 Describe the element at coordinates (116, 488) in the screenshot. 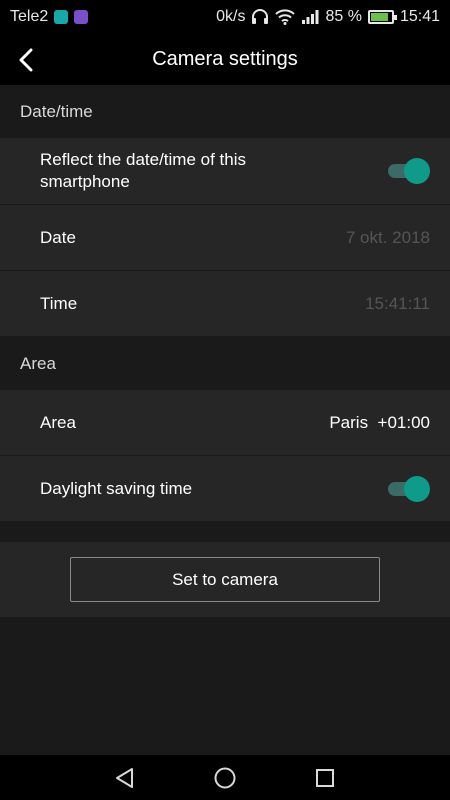

I see `daylight-saving-label: Daylight saving time` at that location.